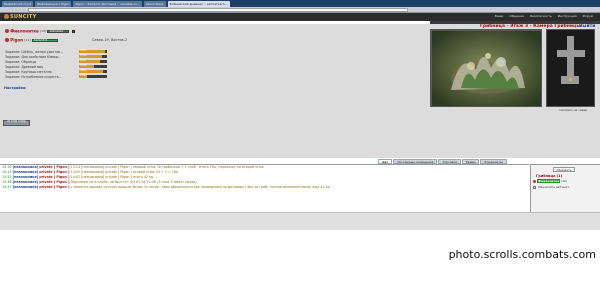 This screenshot has height=291, width=600. Describe the element at coordinates (522, 254) in the screenshot. I see `watermark: photo.scrolls.combats.com` at that location.